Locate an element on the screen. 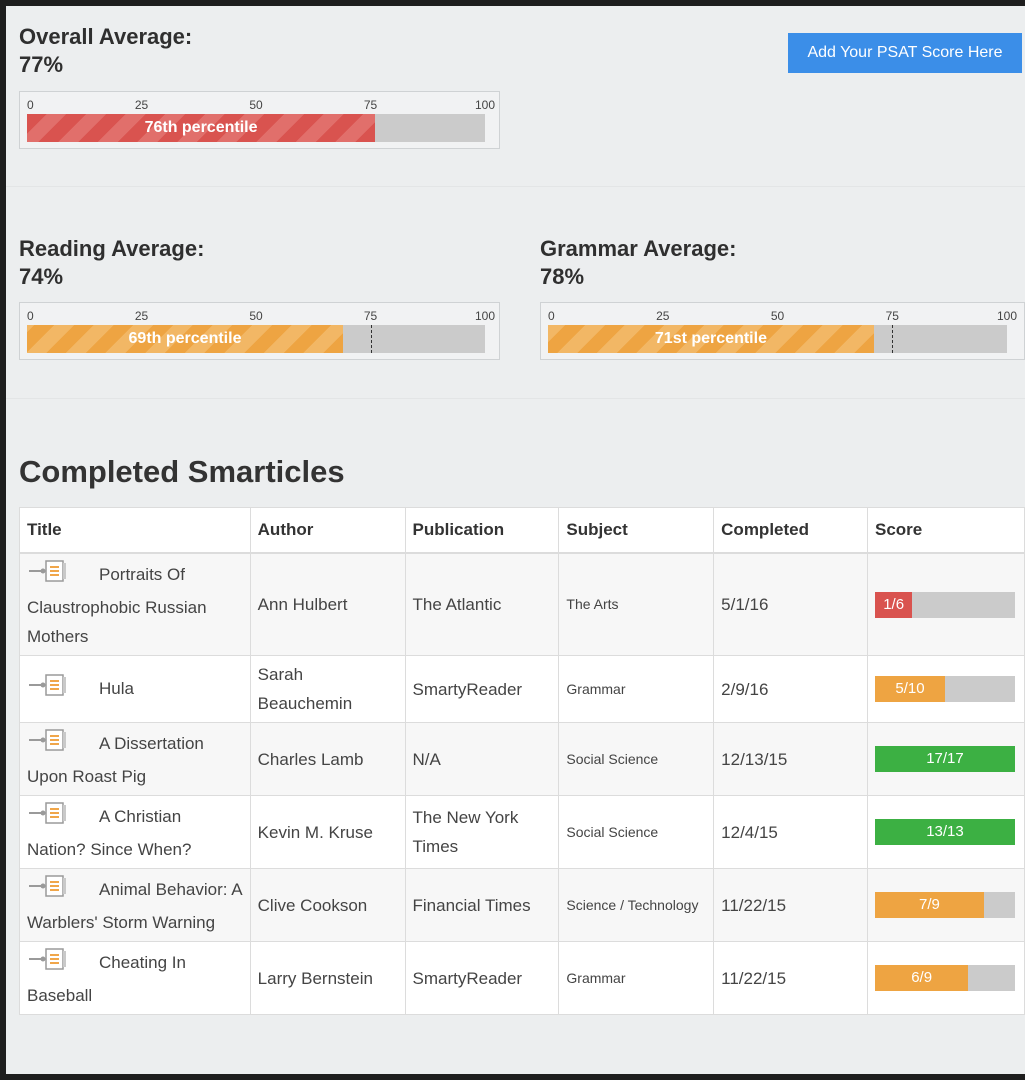 This screenshot has height=1080, width=1025. row-title-link: Hula is located at coordinates (116, 687).